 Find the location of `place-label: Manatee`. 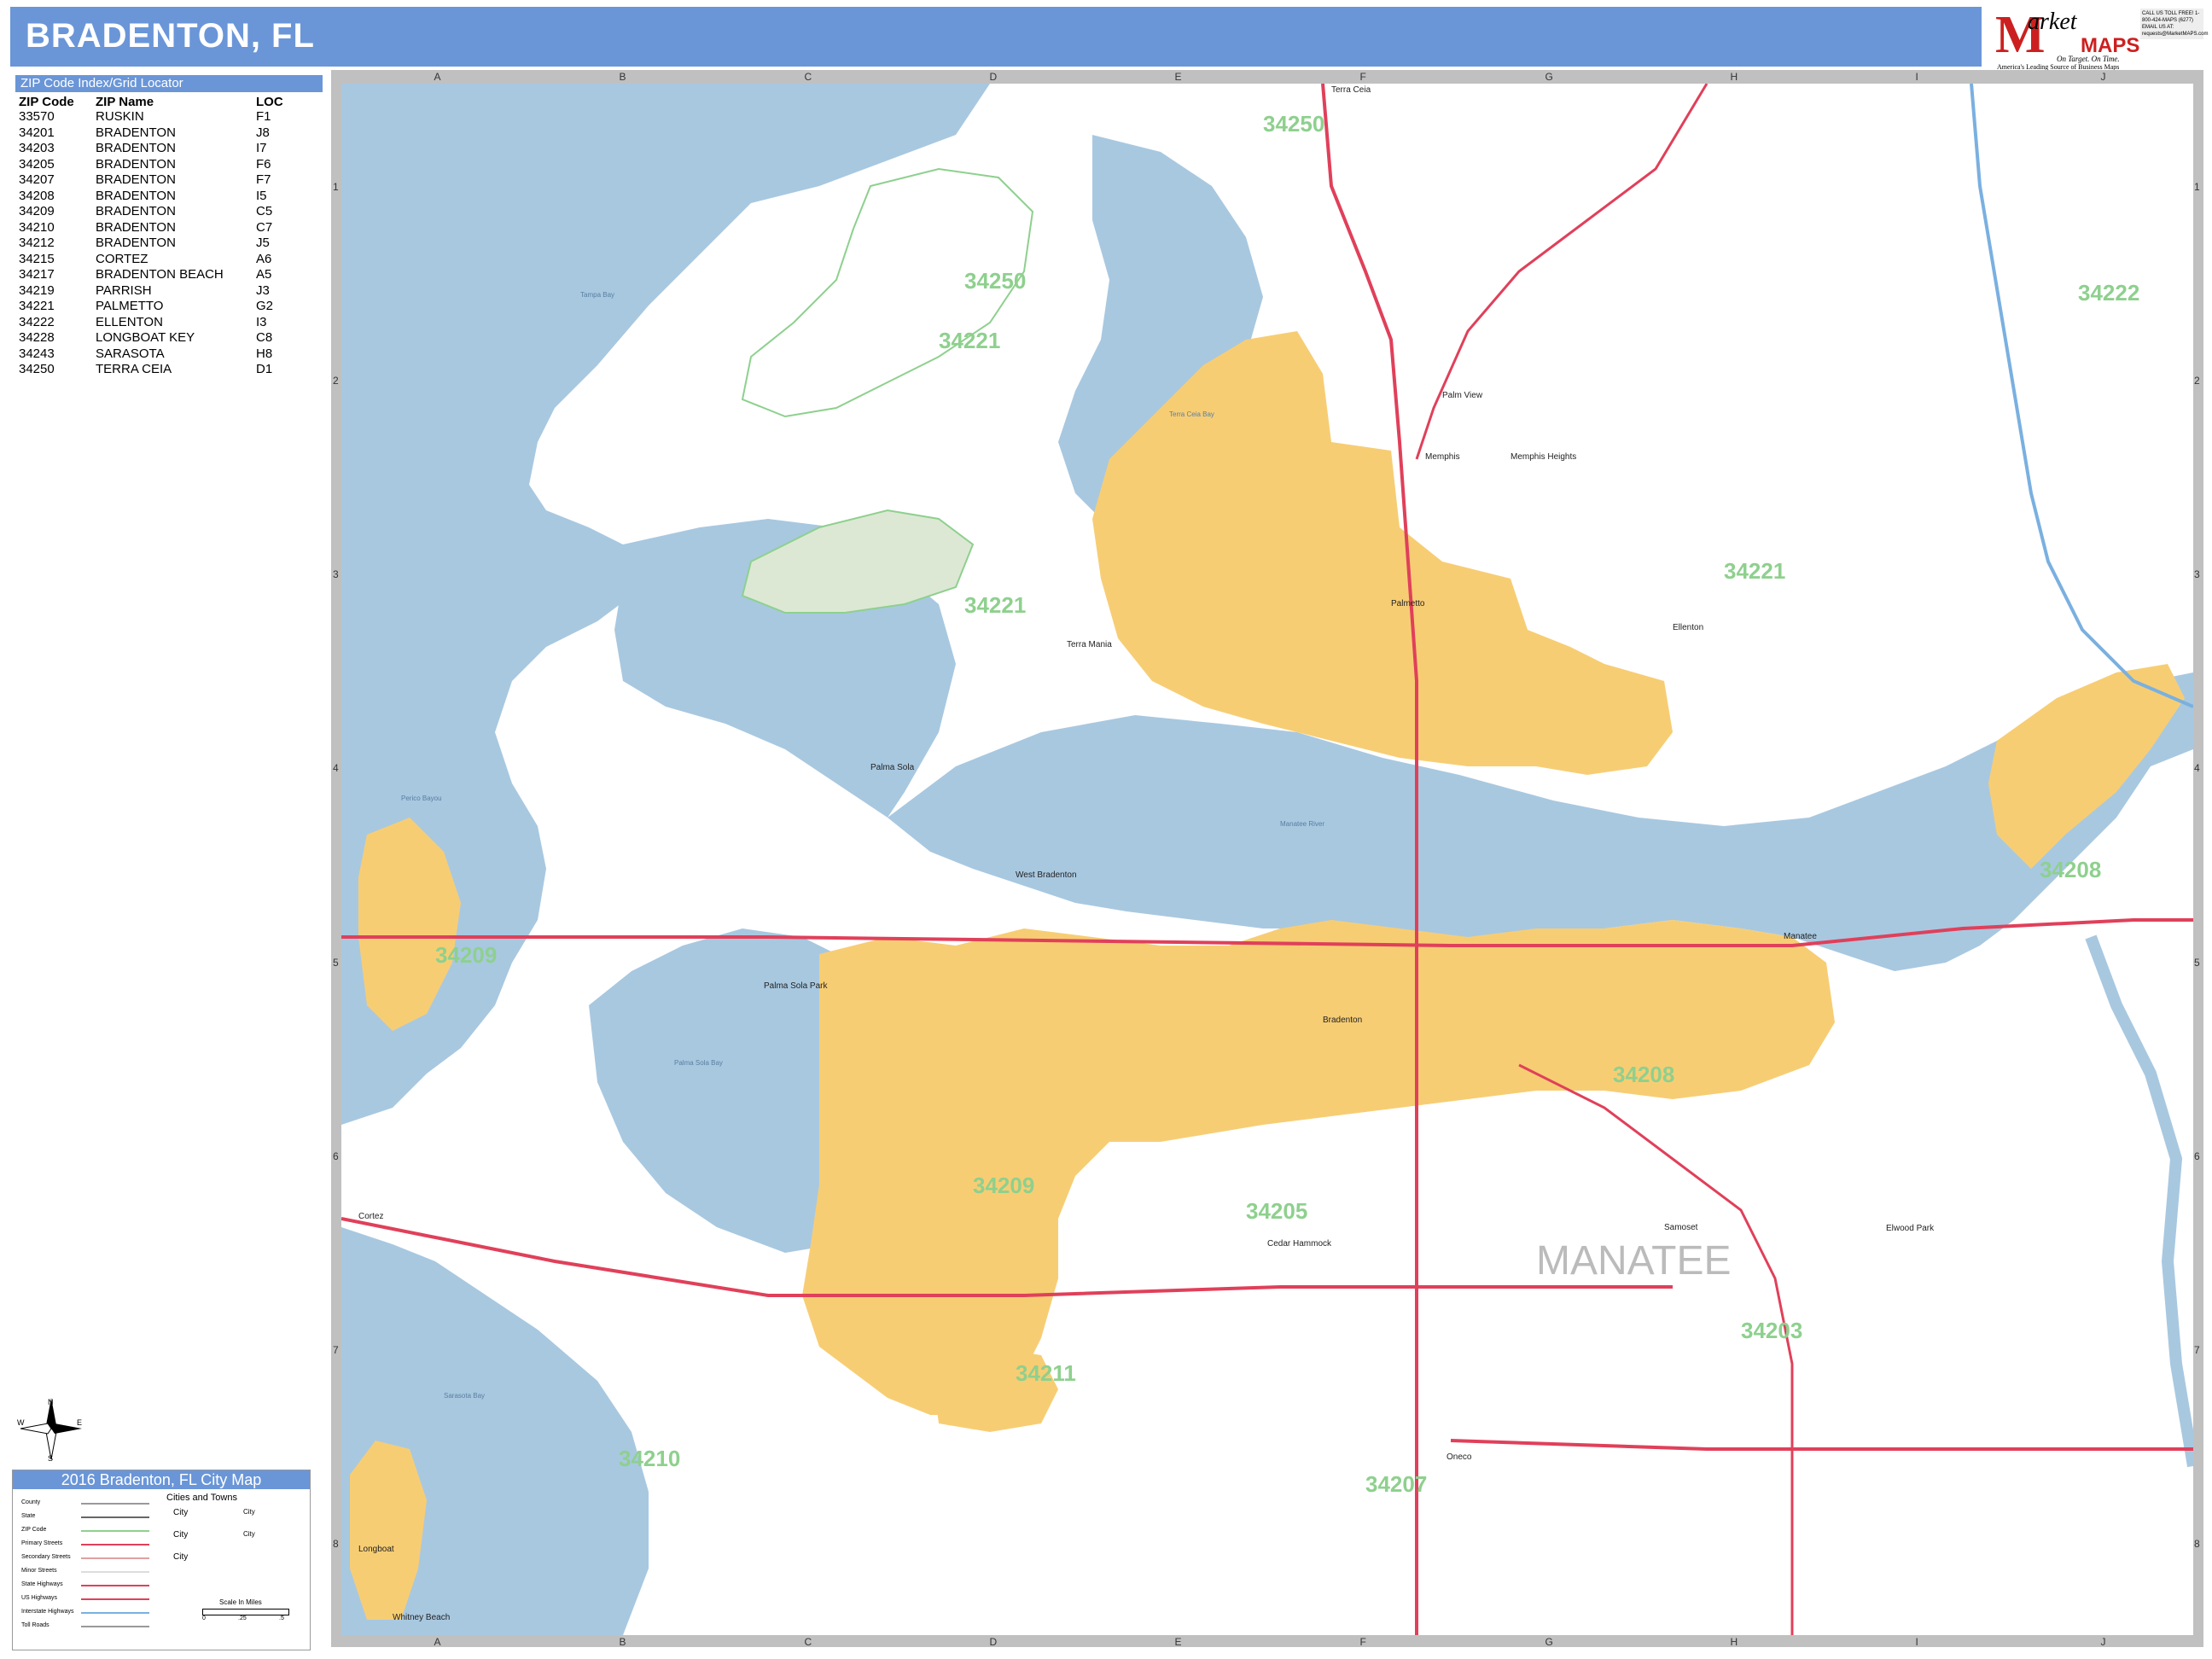

place-label: Manatee is located at coordinates (1800, 936).